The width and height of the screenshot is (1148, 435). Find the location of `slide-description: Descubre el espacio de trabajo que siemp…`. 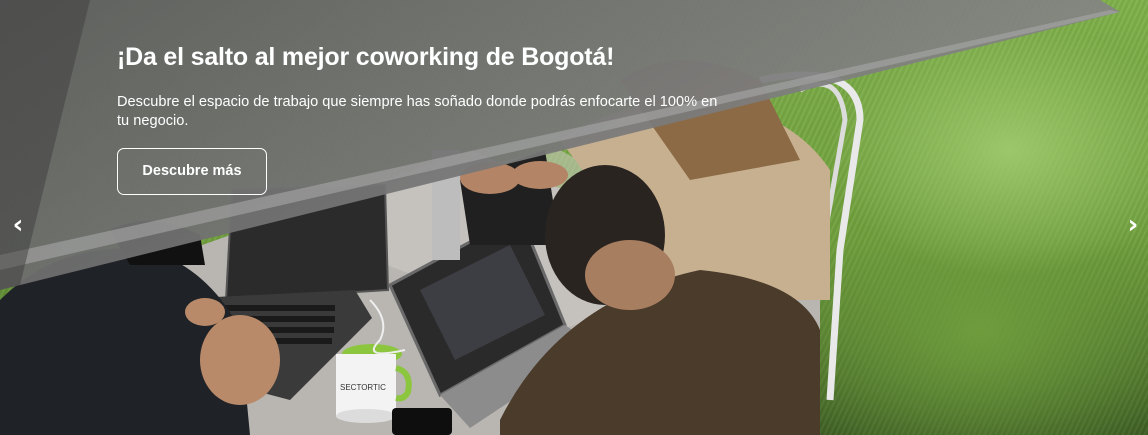

slide-description: Descubre el espacio de trabajo que siemp… is located at coordinates (417, 111).